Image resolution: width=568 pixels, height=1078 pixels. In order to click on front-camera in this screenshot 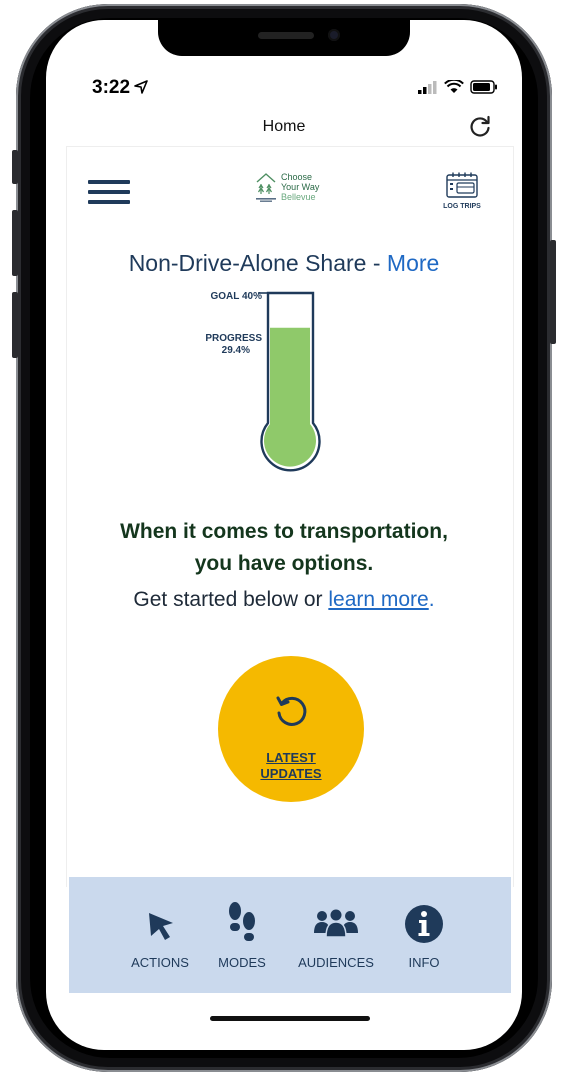, I will do `click(334, 35)`.